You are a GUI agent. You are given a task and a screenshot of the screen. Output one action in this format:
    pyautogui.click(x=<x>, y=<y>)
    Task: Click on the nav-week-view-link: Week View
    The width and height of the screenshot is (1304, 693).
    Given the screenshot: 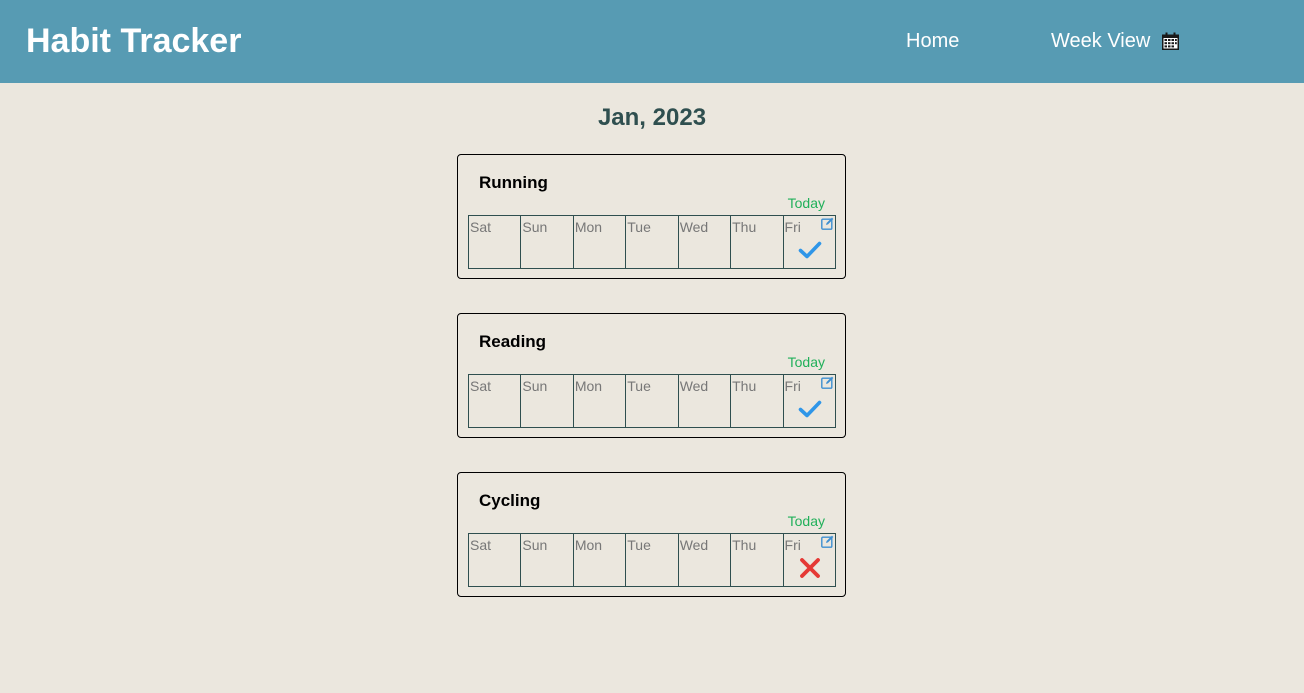 What is the action you would take?
    pyautogui.click(x=1115, y=41)
    